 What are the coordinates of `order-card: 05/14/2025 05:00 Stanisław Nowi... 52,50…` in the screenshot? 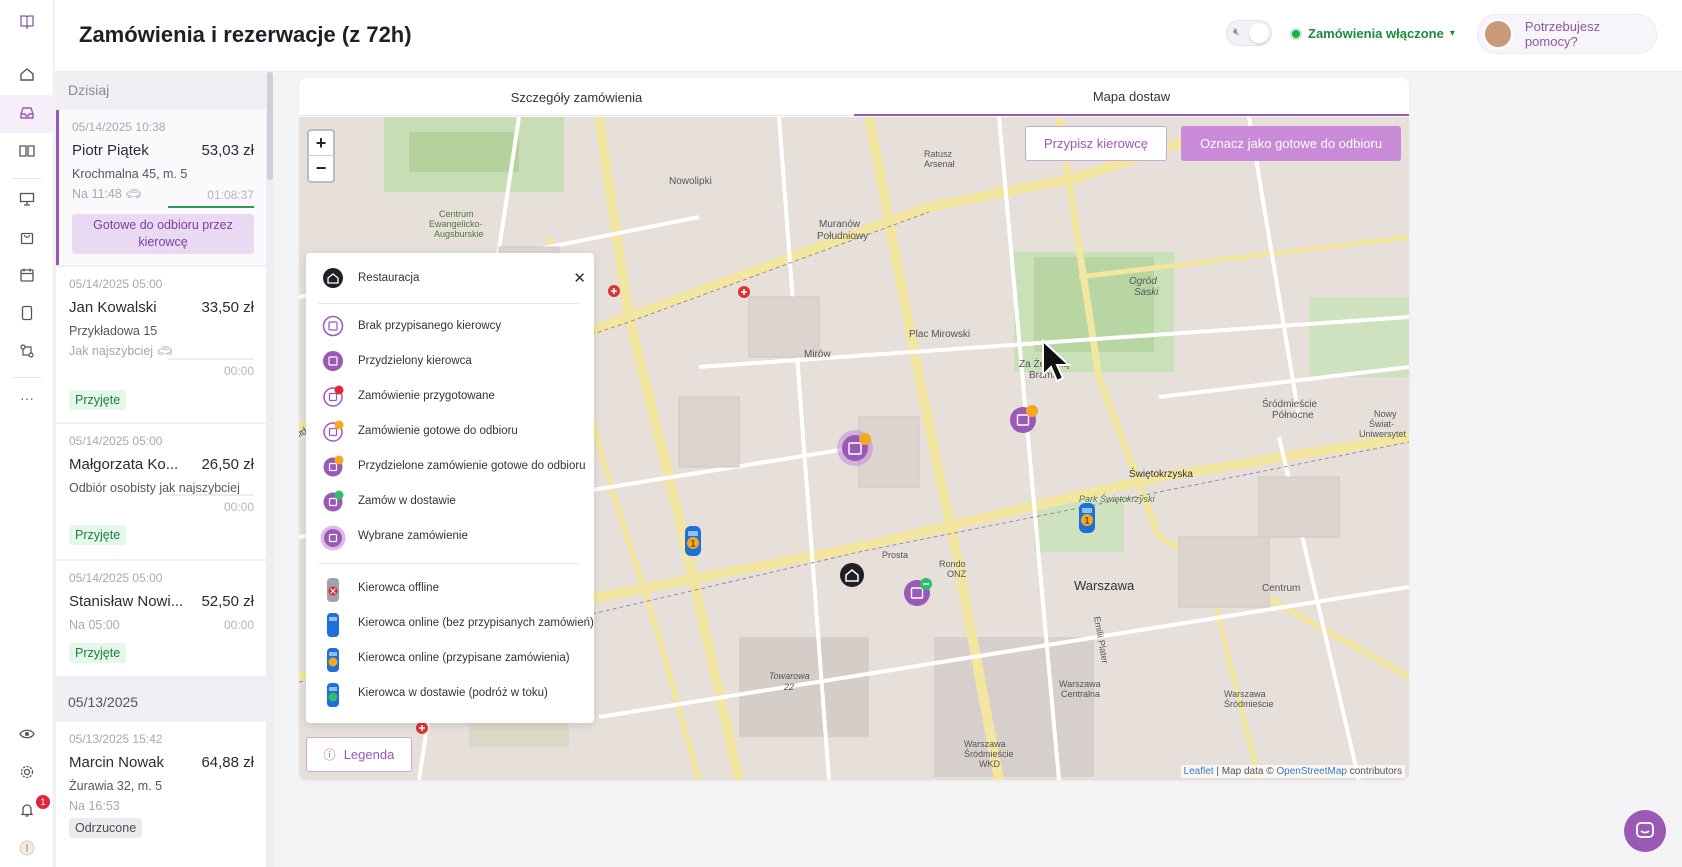 It's located at (161, 618).